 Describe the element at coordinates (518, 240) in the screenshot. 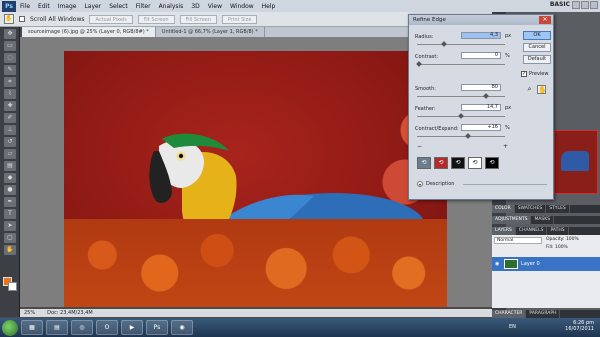

I see `blend-mode-select: Normal` at that location.